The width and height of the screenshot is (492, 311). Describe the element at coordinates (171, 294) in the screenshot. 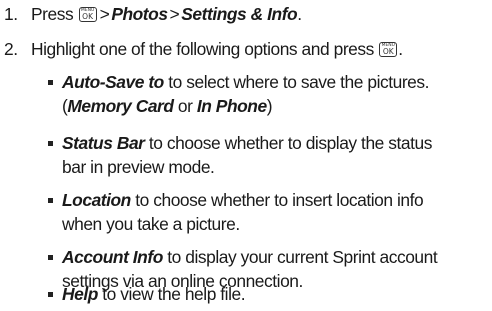

I see `option-description: to view the help file.` at that location.